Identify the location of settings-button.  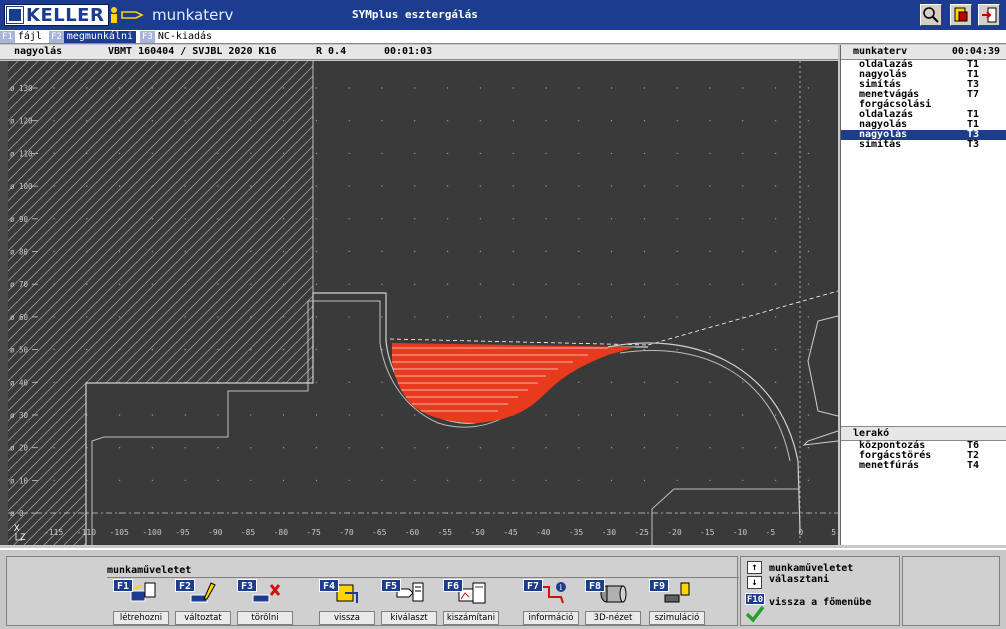
(961, 15).